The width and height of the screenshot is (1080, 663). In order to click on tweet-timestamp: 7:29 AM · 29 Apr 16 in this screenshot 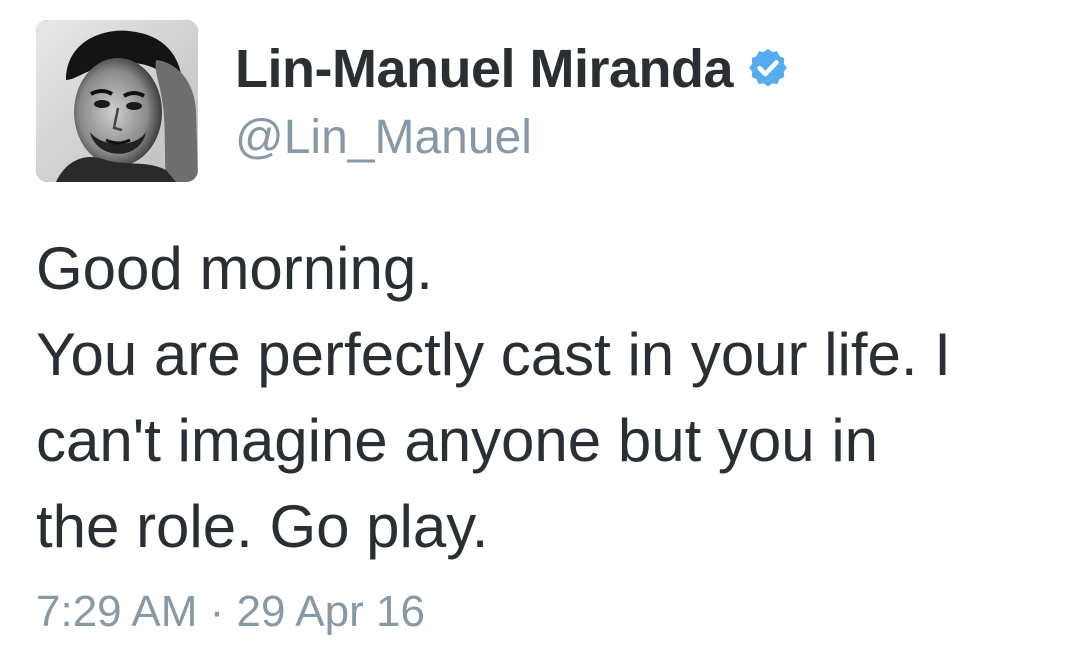, I will do `click(230, 612)`.